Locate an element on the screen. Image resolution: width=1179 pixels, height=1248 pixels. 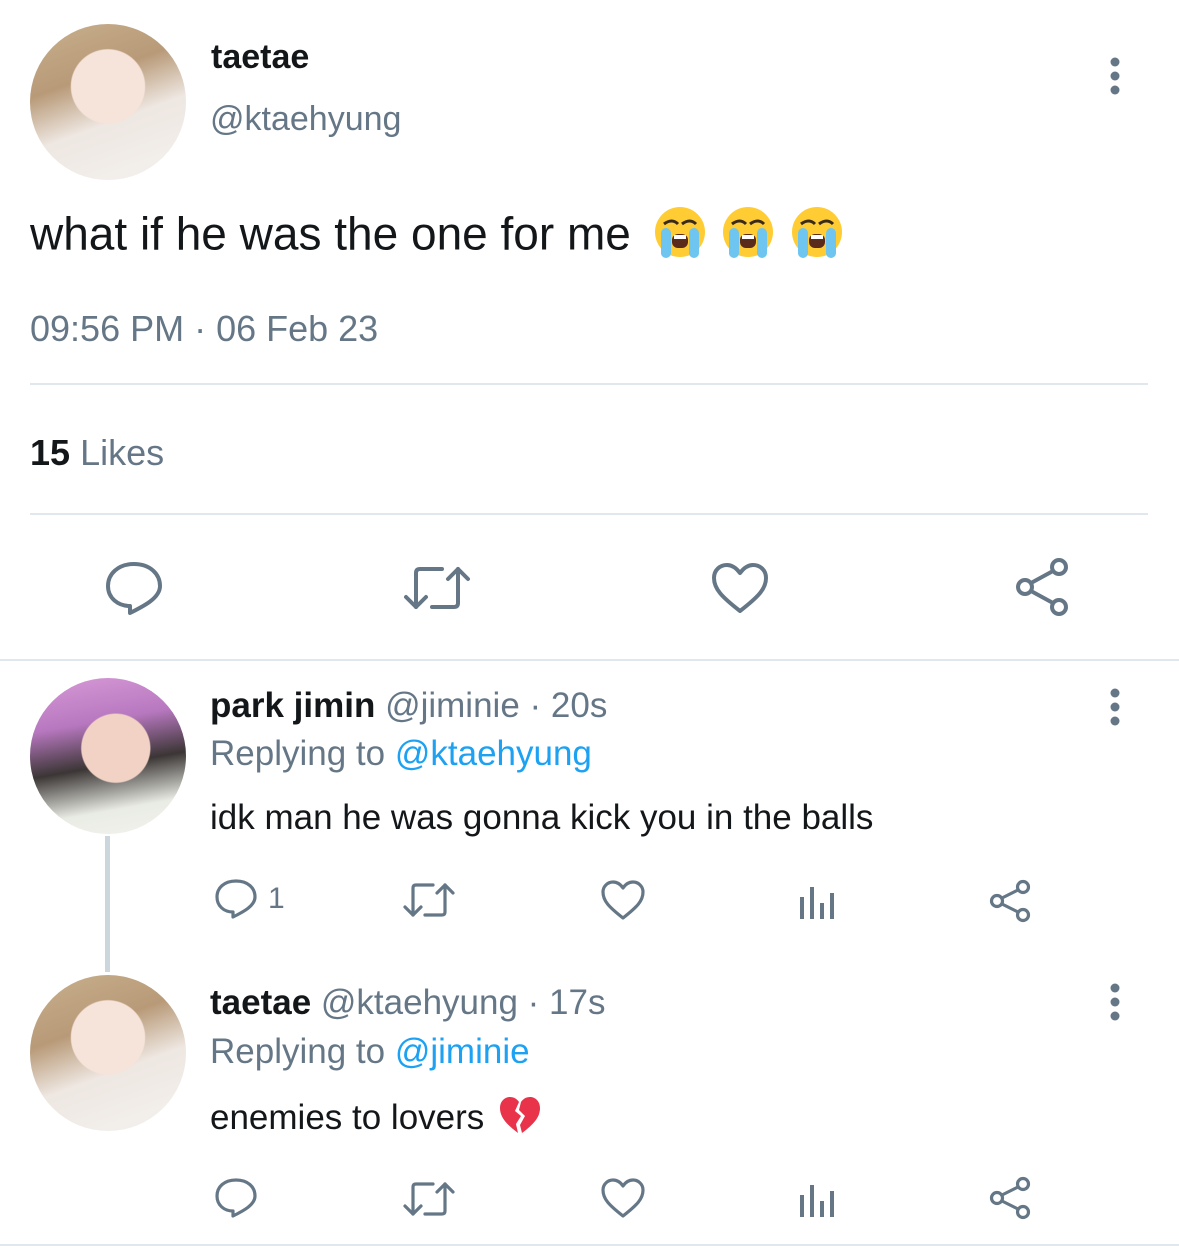
replying-to: Replying to @jiminie is located at coordinates (370, 1052).